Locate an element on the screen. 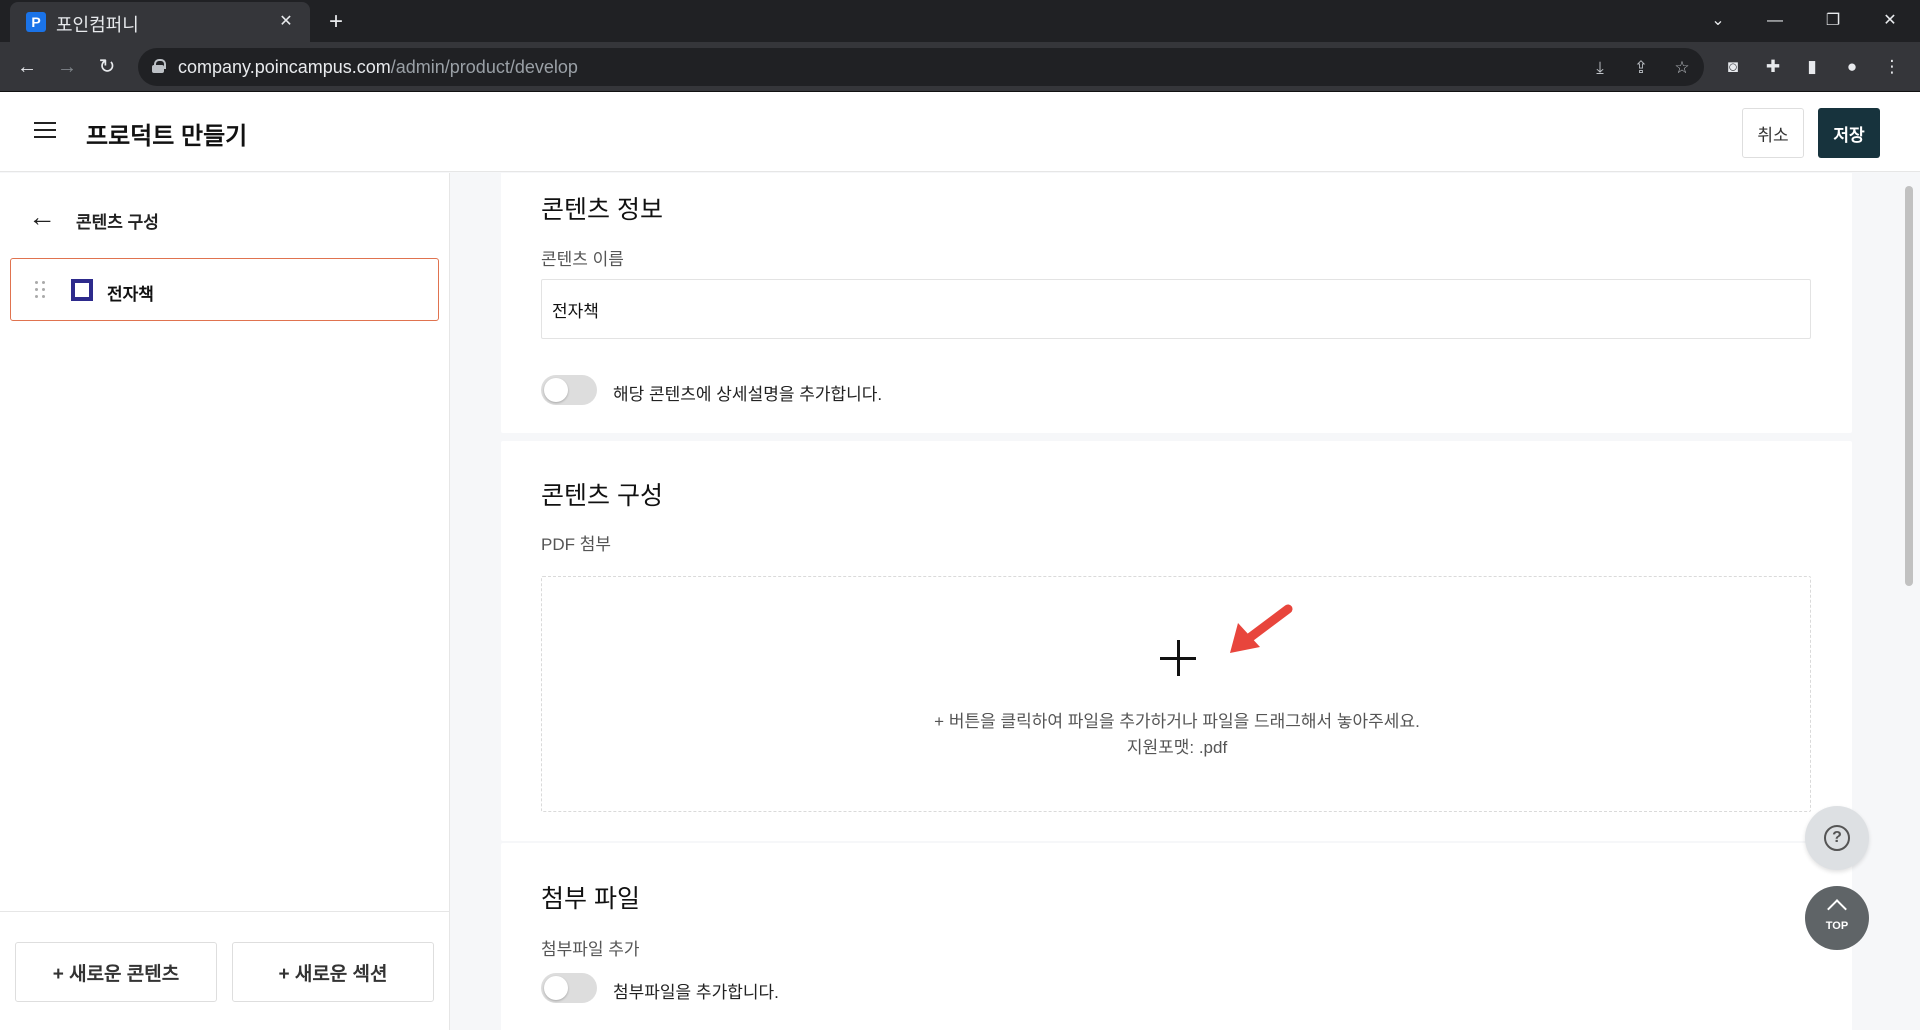 The image size is (1920, 1030). sidebar-item-ebook: 전자책 is located at coordinates (224, 289).